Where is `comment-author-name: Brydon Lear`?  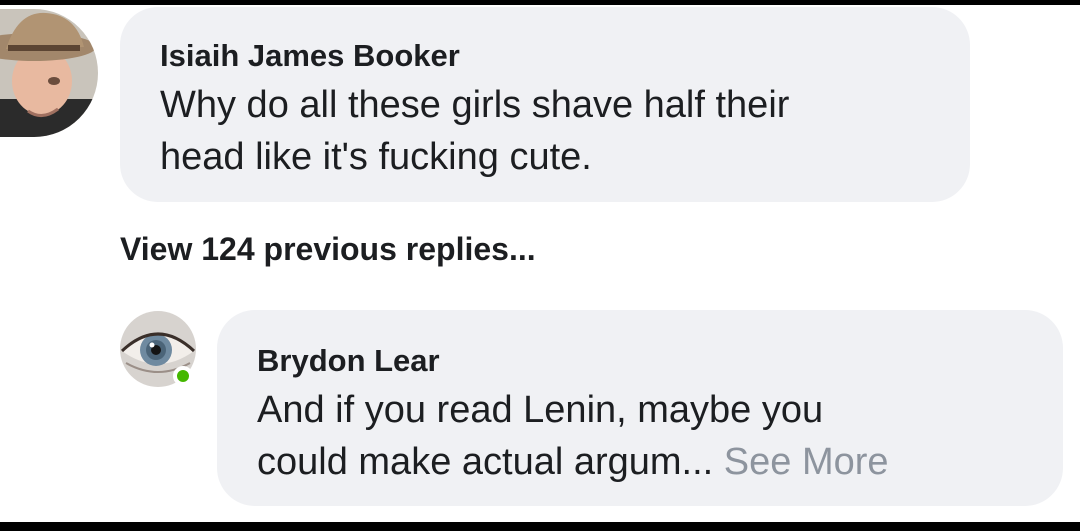
comment-author-name: Brydon Lear is located at coordinates (660, 361).